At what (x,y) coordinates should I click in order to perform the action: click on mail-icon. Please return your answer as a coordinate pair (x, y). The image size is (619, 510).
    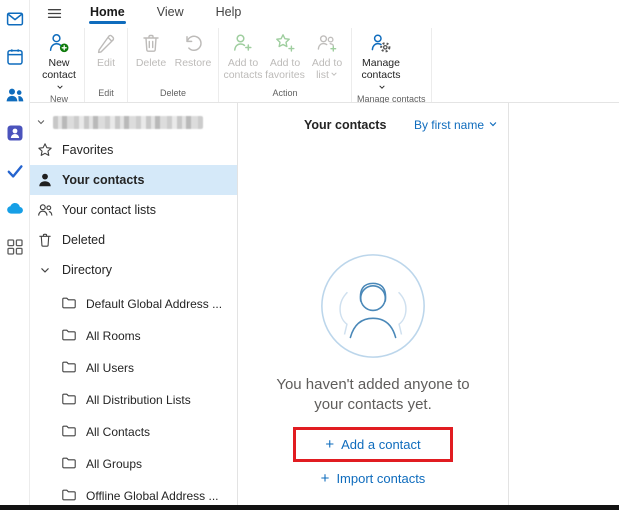
    Looking at the image, I should click on (14, 19).